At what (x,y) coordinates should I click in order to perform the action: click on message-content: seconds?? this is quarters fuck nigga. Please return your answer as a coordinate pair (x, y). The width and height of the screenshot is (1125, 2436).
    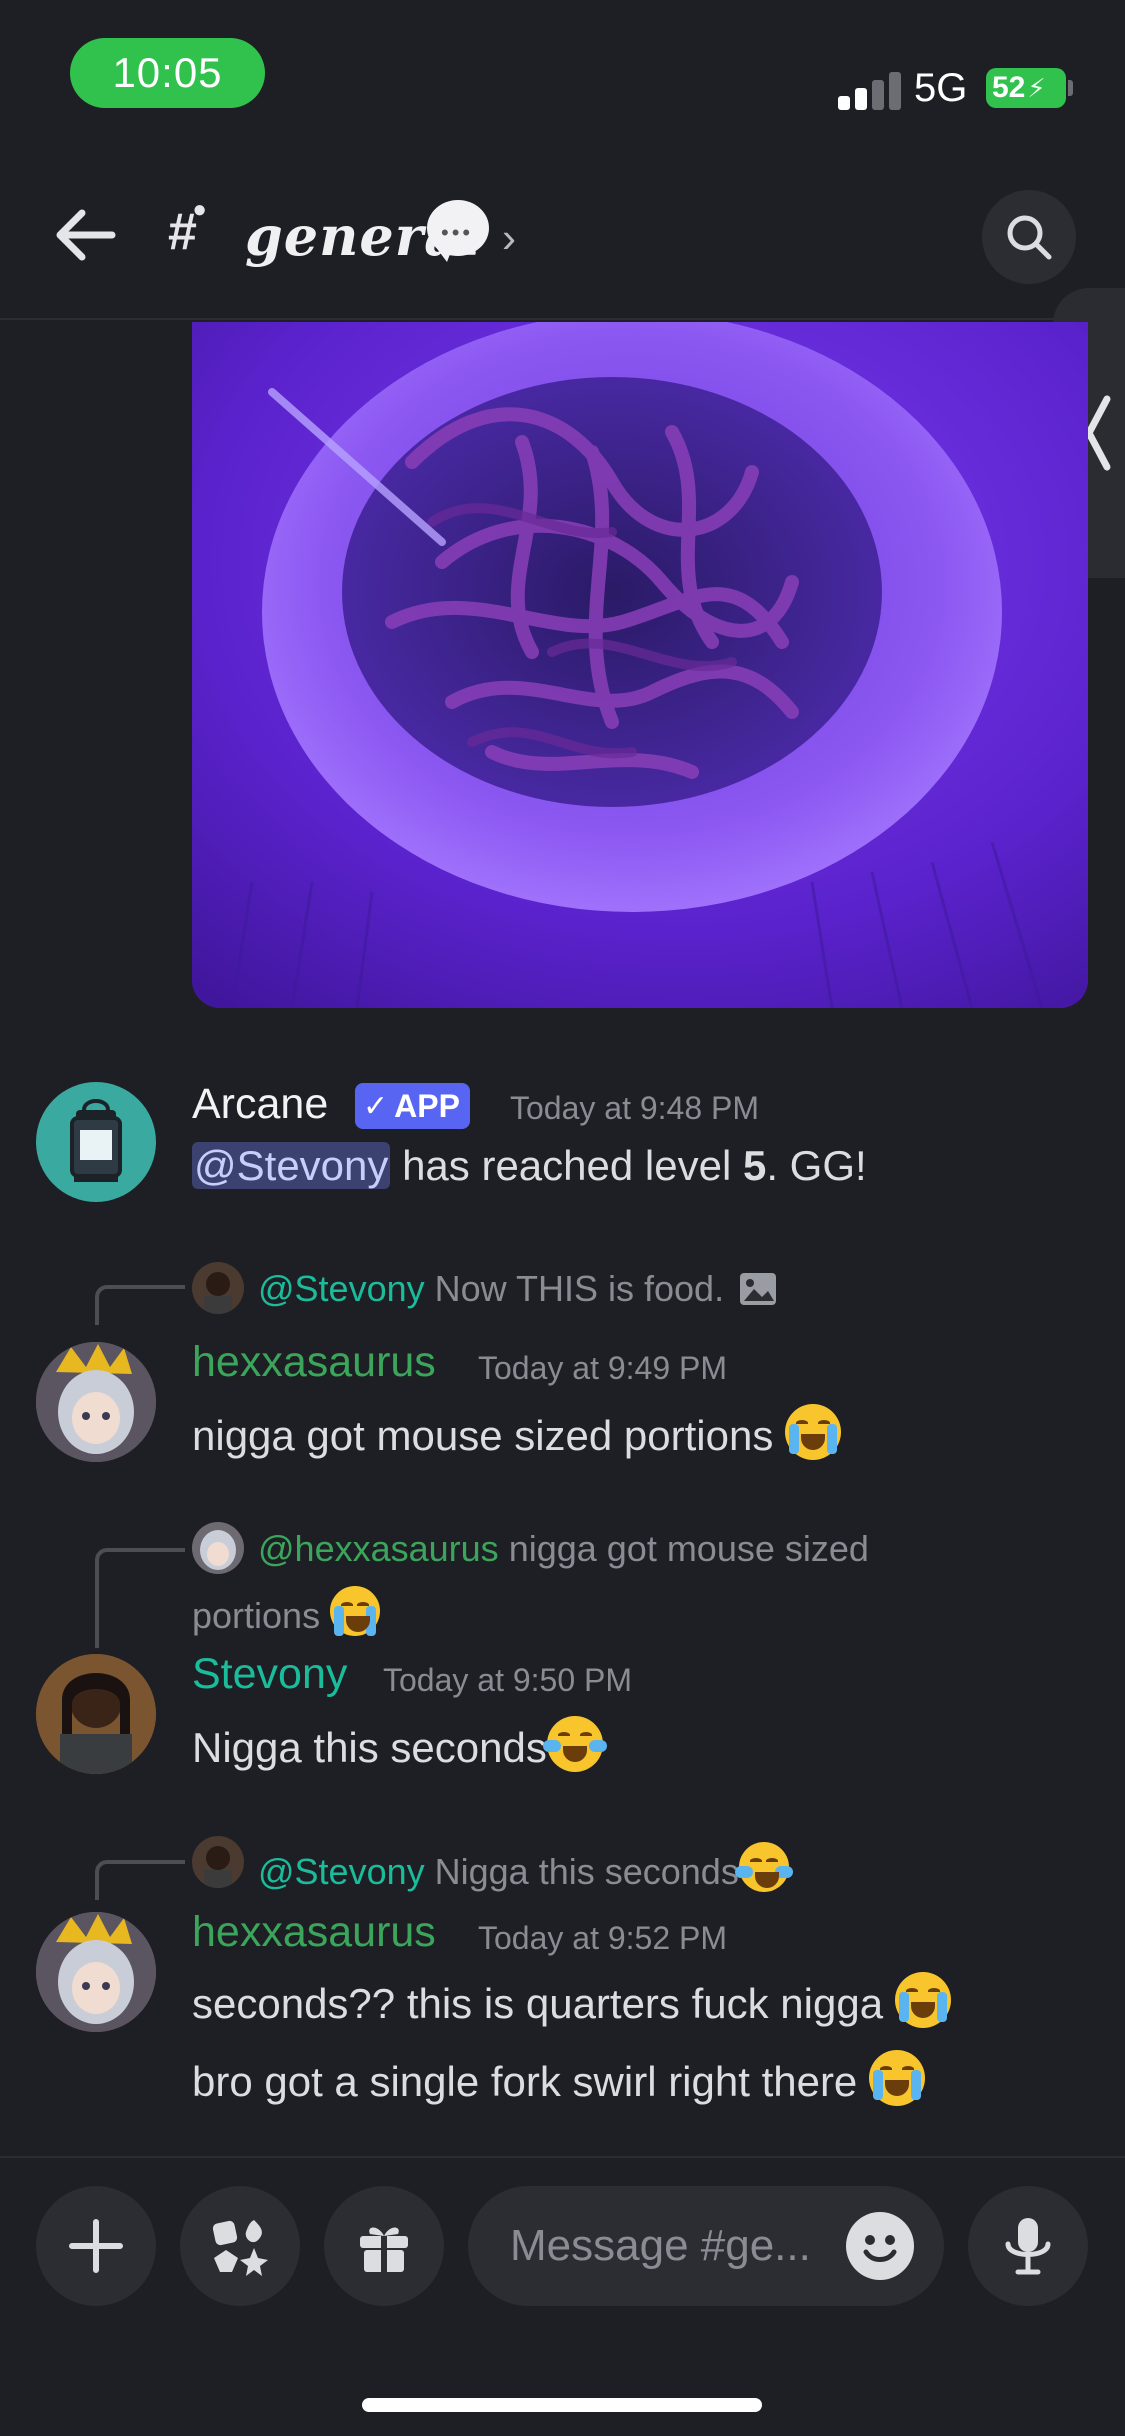
    Looking at the image, I should click on (571, 2000).